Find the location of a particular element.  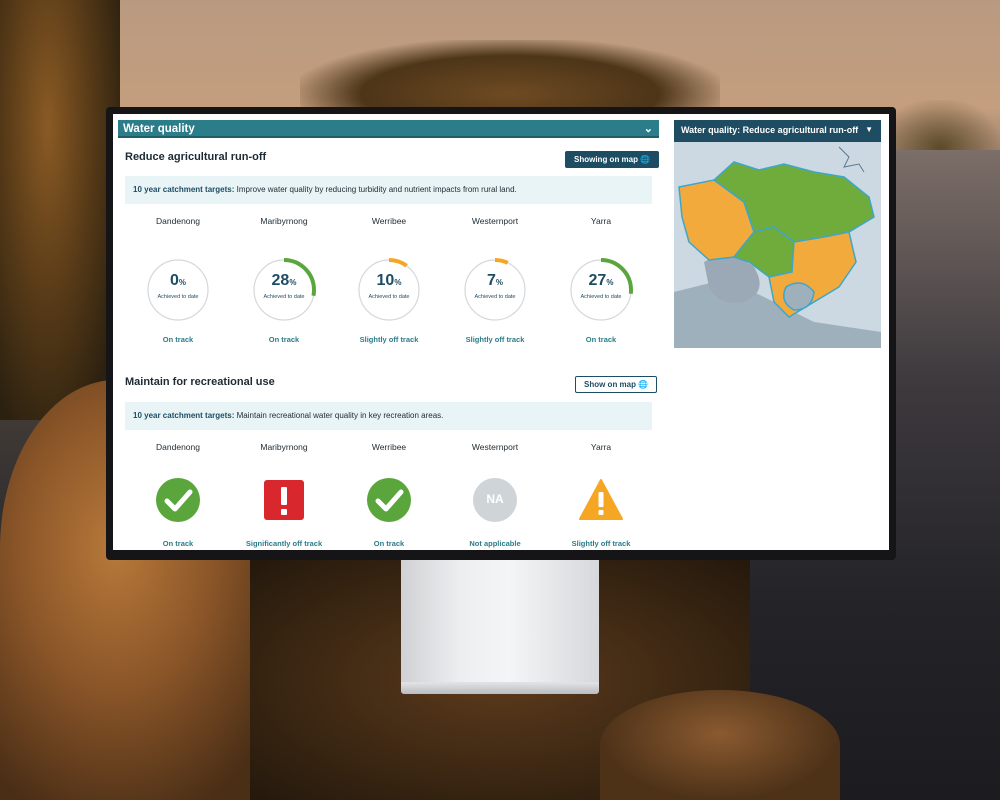

section-header: Water quality ⌄ is located at coordinates (388, 129).